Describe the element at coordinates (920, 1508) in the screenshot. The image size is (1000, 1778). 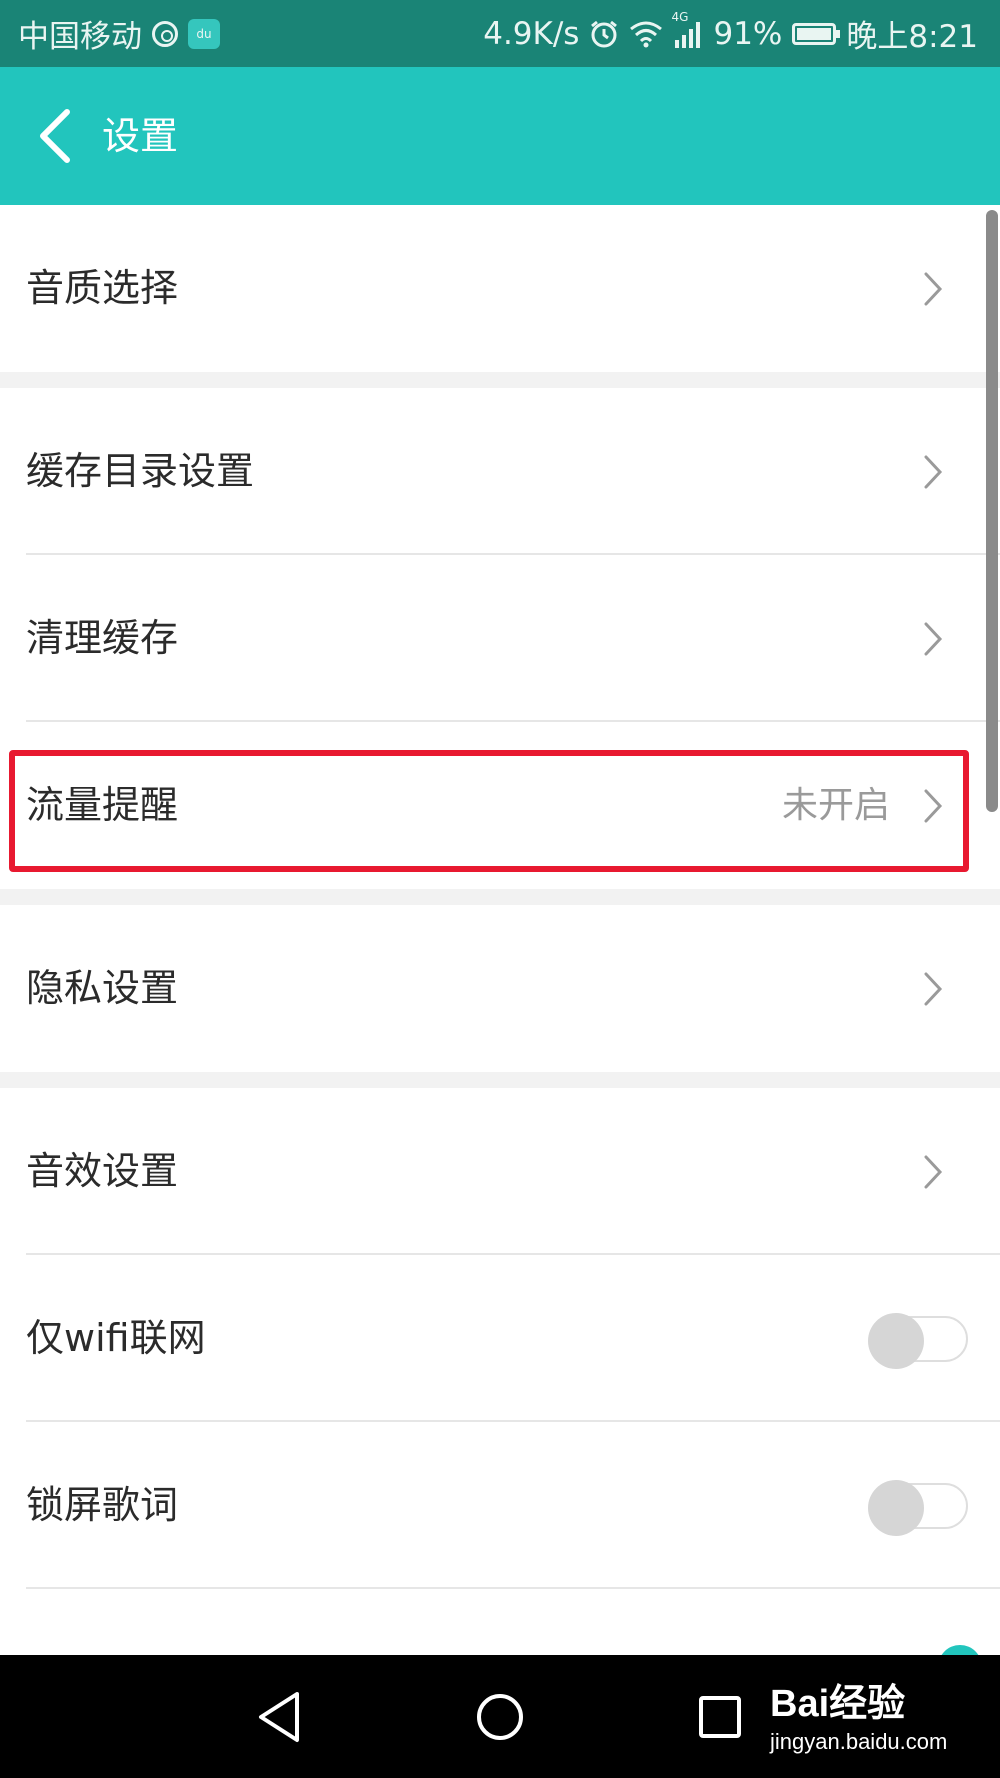
I see `lock-lyrics-toggle` at that location.